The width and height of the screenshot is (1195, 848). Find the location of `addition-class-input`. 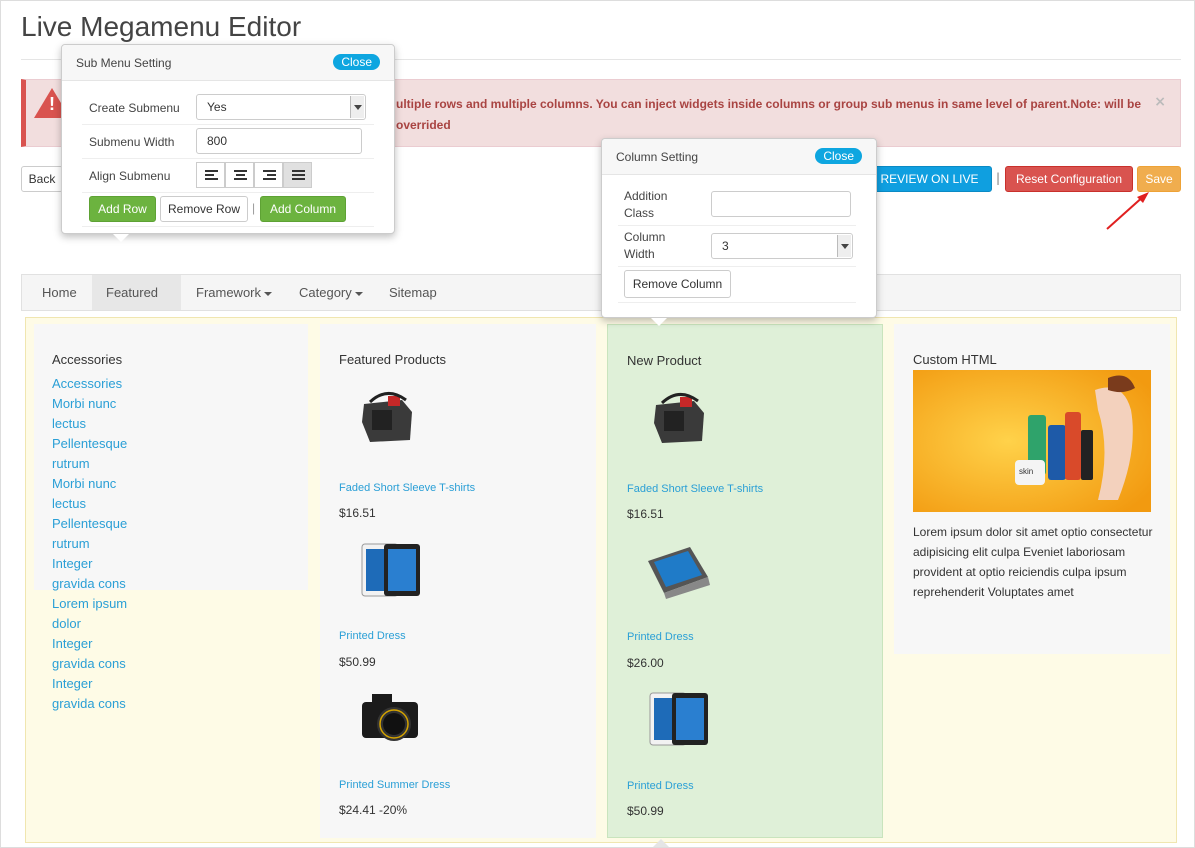

addition-class-input is located at coordinates (781, 204).